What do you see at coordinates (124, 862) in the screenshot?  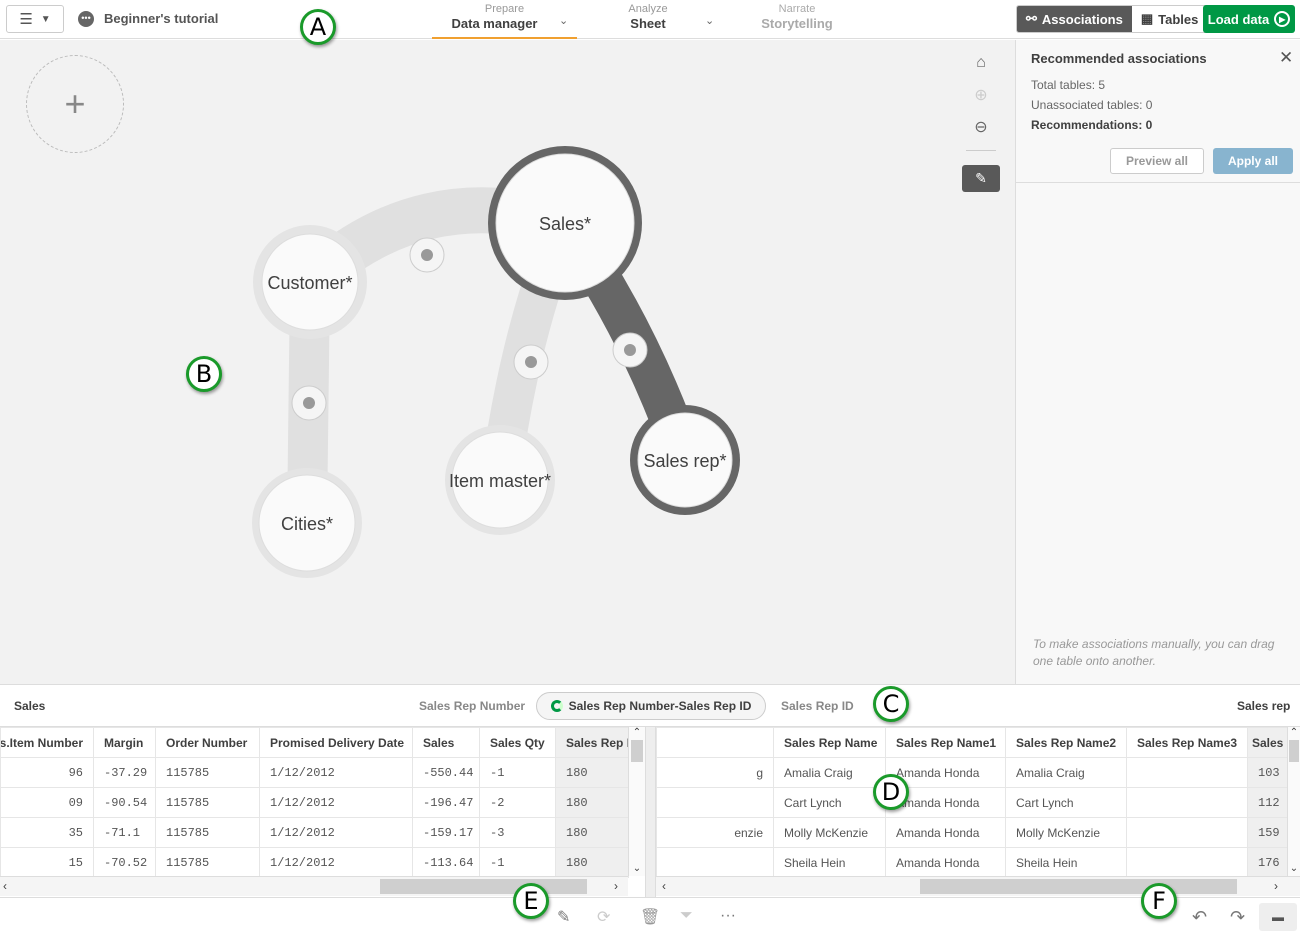 I see `table-cell: -70.52` at bounding box center [124, 862].